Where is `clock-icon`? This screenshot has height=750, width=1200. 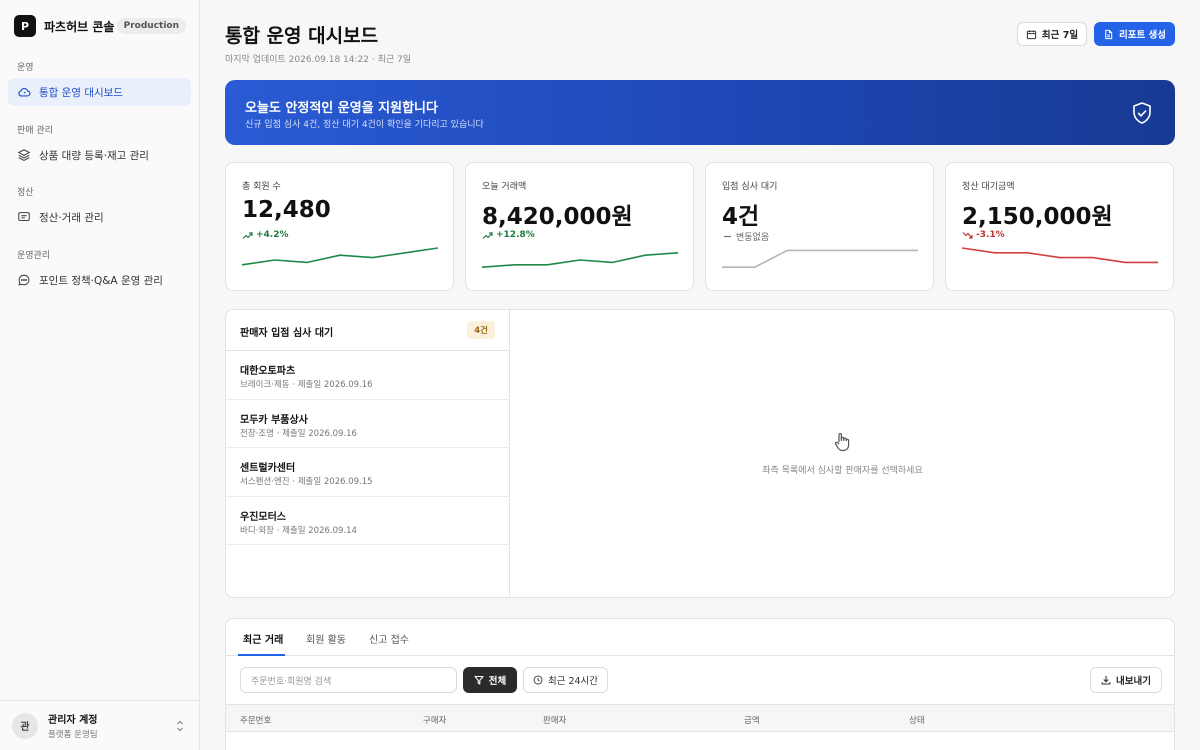
clock-icon is located at coordinates (538, 680).